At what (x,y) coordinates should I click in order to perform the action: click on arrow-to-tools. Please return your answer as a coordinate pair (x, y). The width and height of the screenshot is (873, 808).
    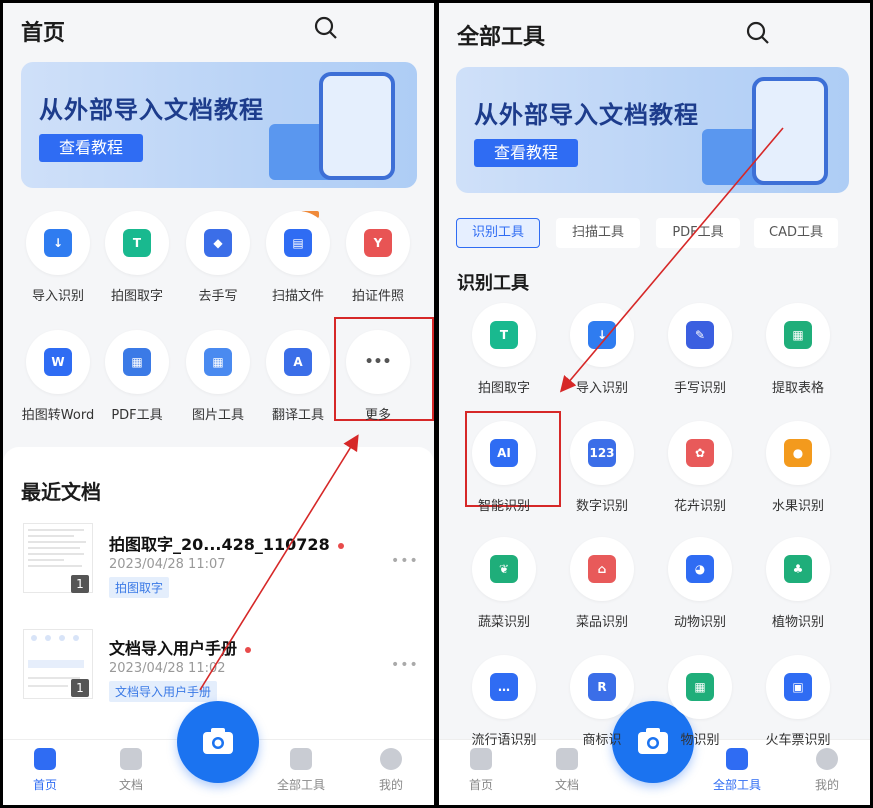
    Looking at the image, I should click on (671, 260).